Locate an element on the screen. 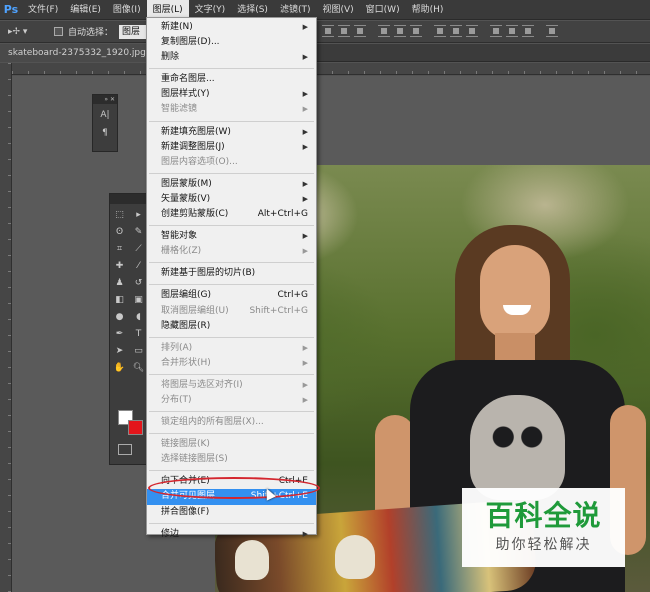 This screenshot has height=592, width=650. align-buttons is located at coordinates (440, 31).